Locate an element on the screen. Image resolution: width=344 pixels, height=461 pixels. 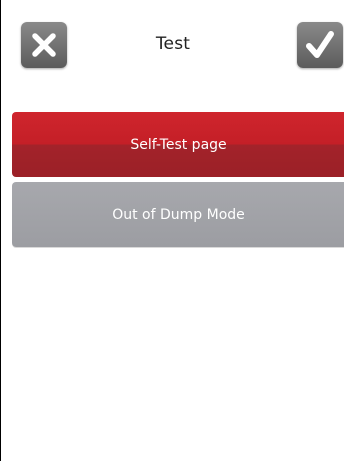
menu-item-out-of-dump-mode: Out of Dump Mode is located at coordinates (178, 214).